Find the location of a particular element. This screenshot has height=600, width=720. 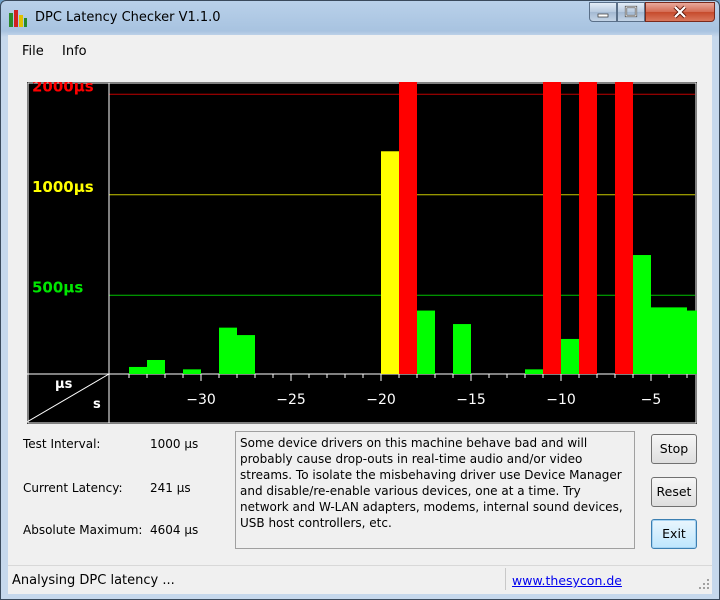

menu-file: File is located at coordinates (33, 51).